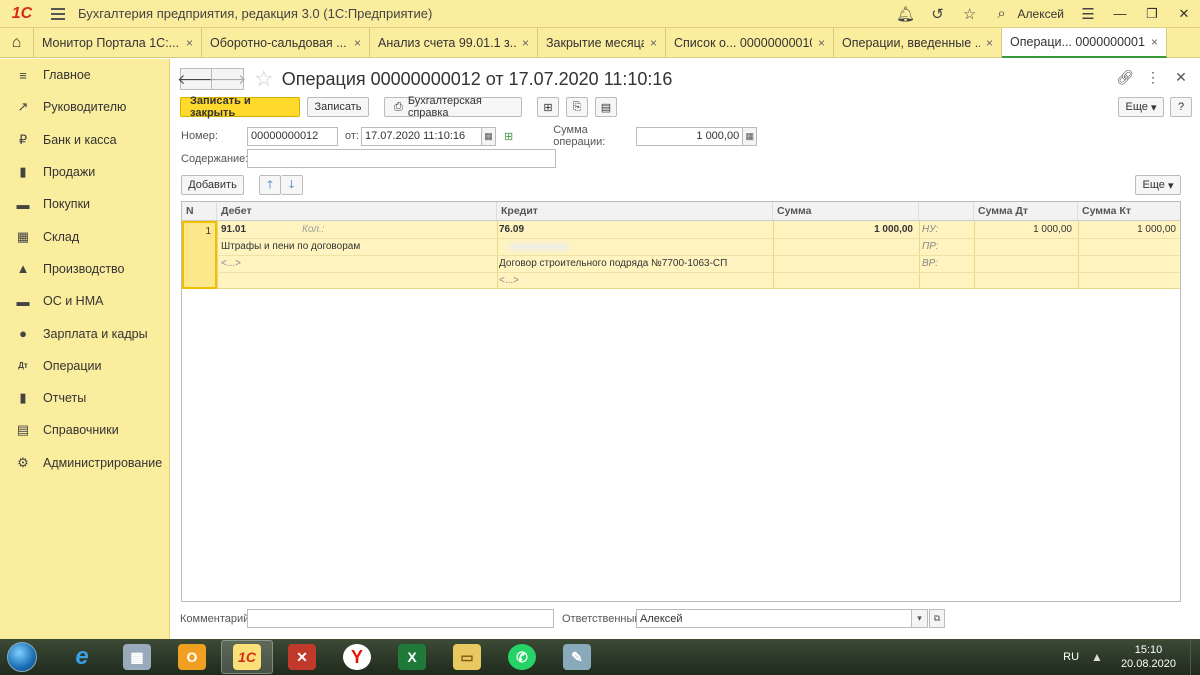 Image resolution: width=1200 pixels, height=675 pixels. I want to click on tab-turnover-balance: Оборотно-сальдовая ... ×, so click(286, 43).